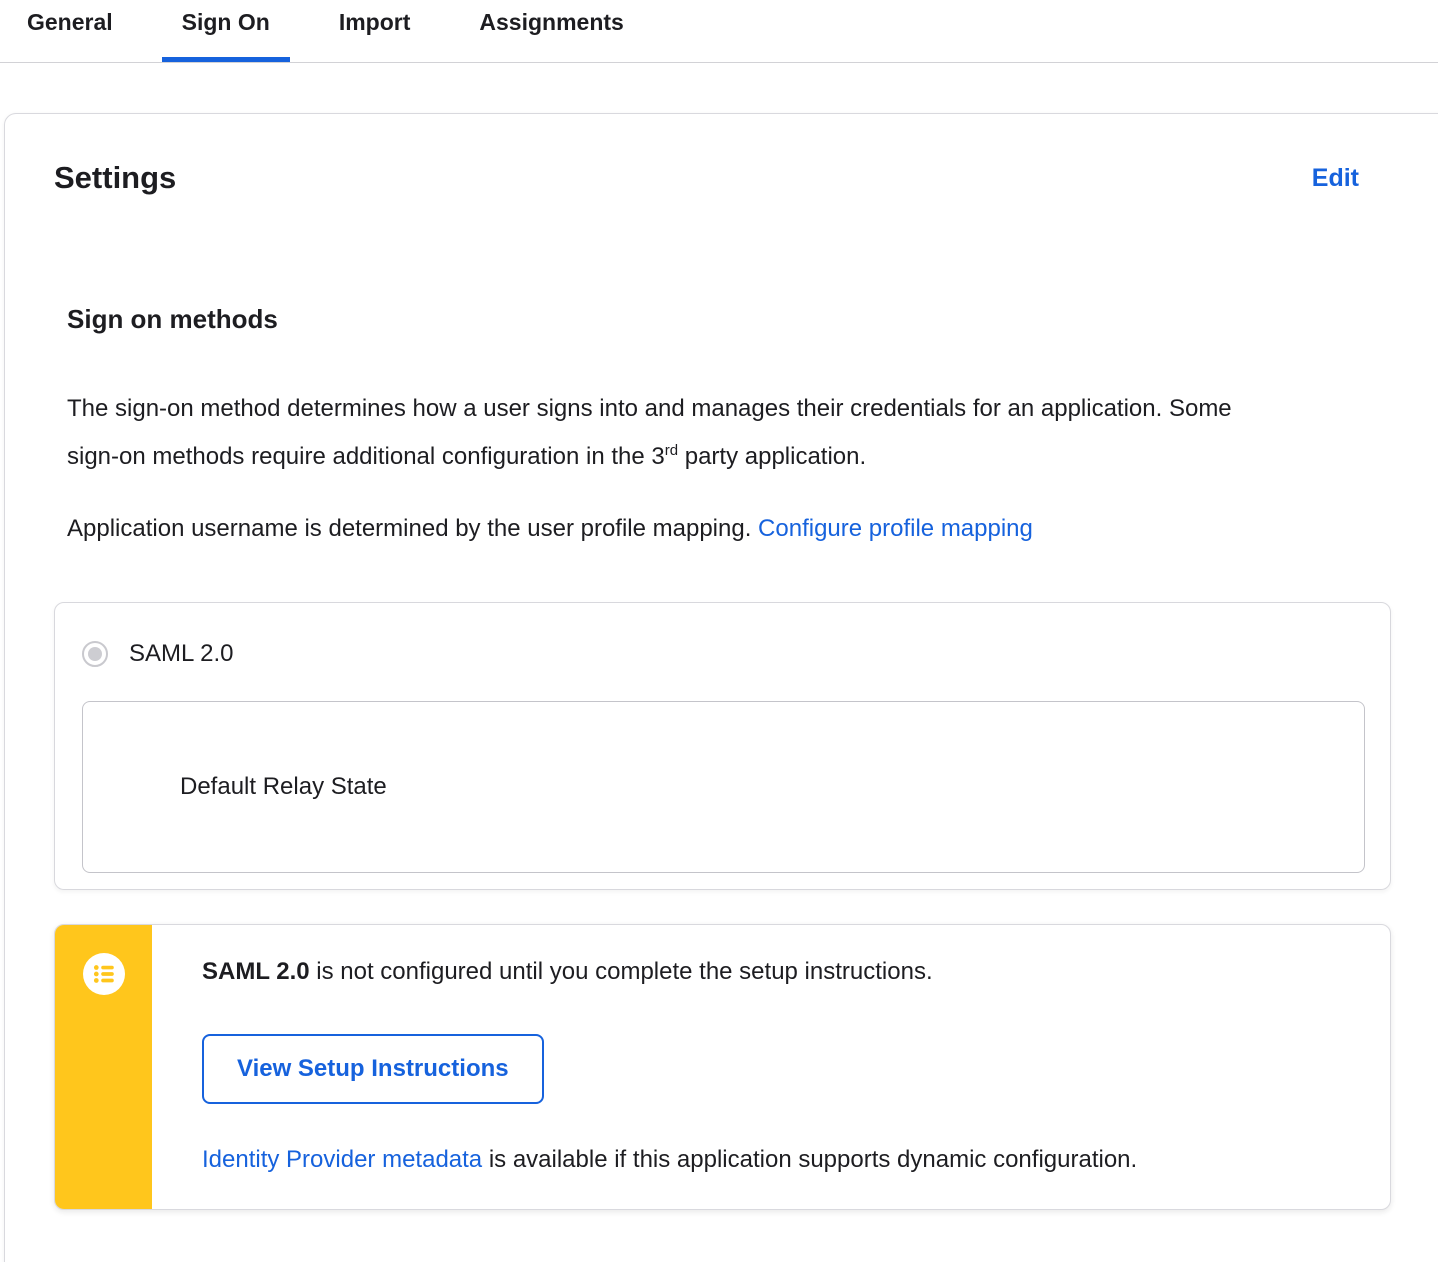 Image resolution: width=1438 pixels, height=1262 pixels. Describe the element at coordinates (70, 31) in the screenshot. I see `tab-general: General` at that location.